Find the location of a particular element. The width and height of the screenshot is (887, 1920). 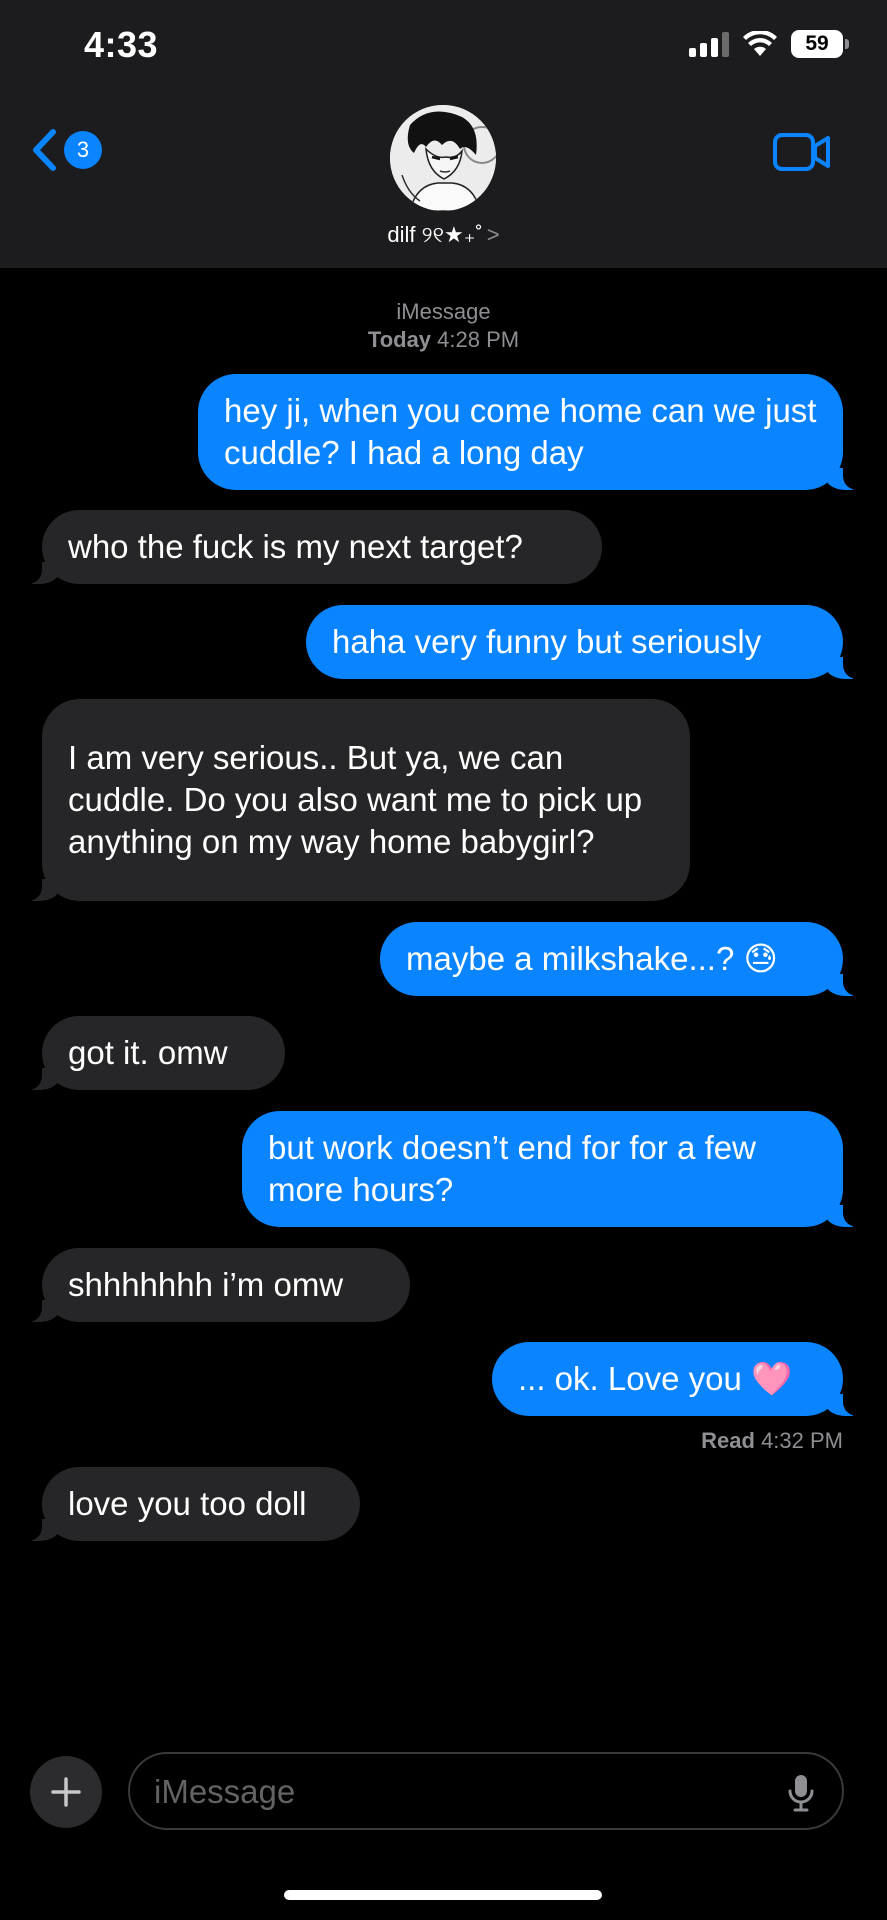

plus-icon is located at coordinates (66, 1792).